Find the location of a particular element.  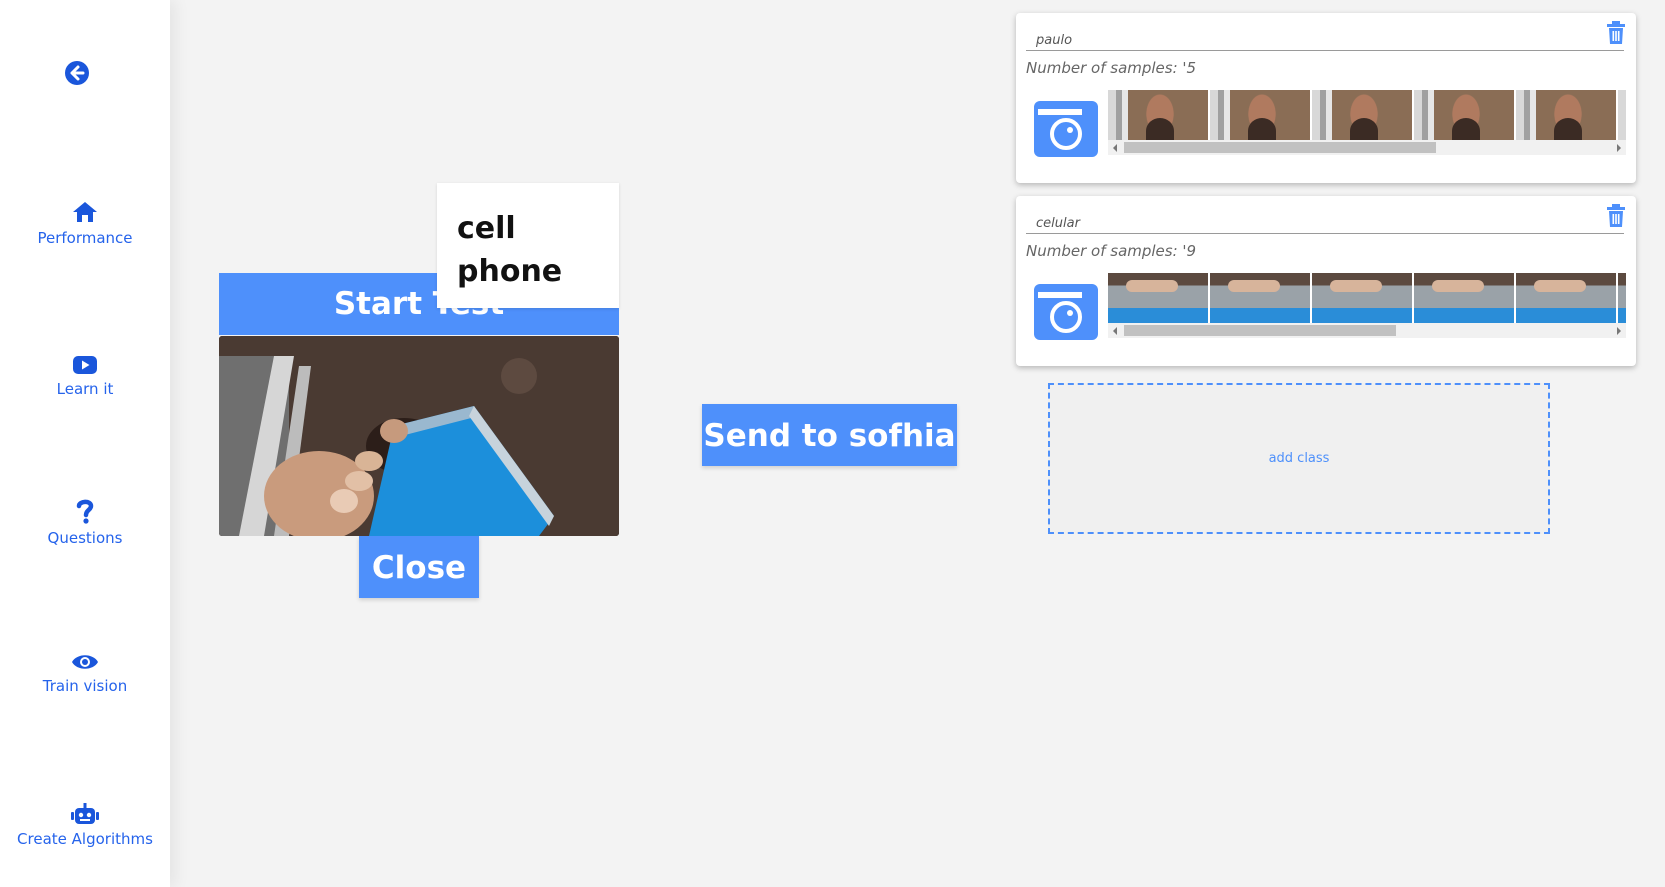

add-class-label: add class is located at coordinates (1299, 458).